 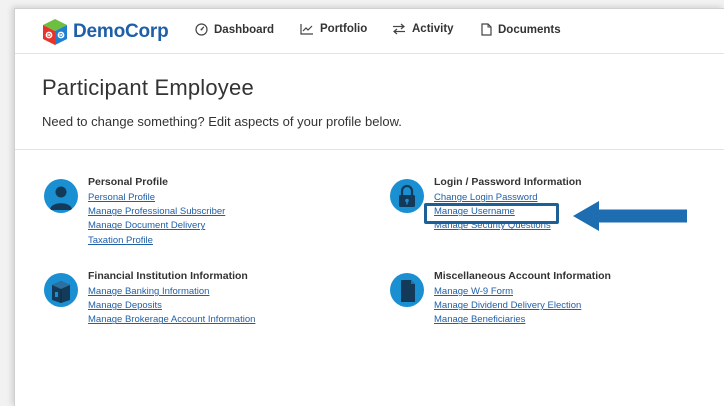 I want to click on divider, so click(x=369, y=149).